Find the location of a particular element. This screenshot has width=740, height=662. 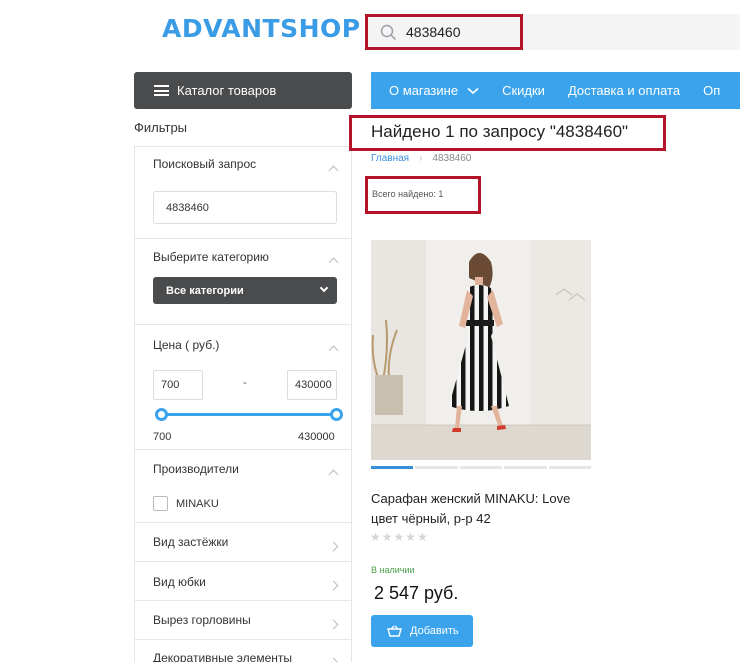

category-select-value: Все категории is located at coordinates (205, 290).